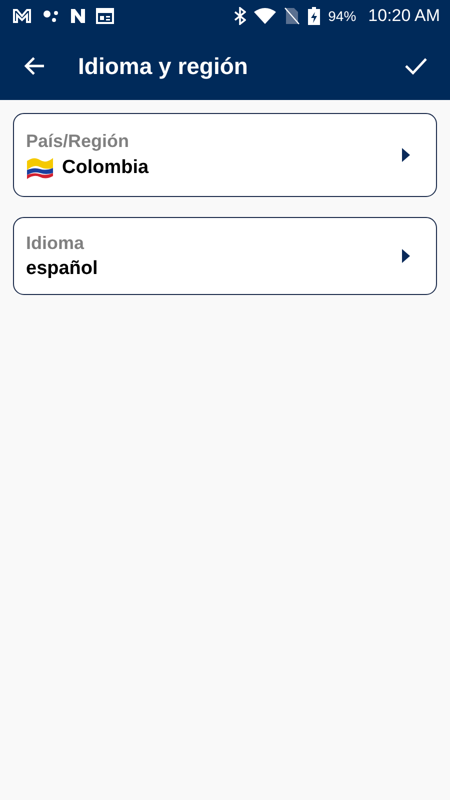 The width and height of the screenshot is (450, 800). Describe the element at coordinates (105, 167) in the screenshot. I see `setting-value: Colombia` at that location.